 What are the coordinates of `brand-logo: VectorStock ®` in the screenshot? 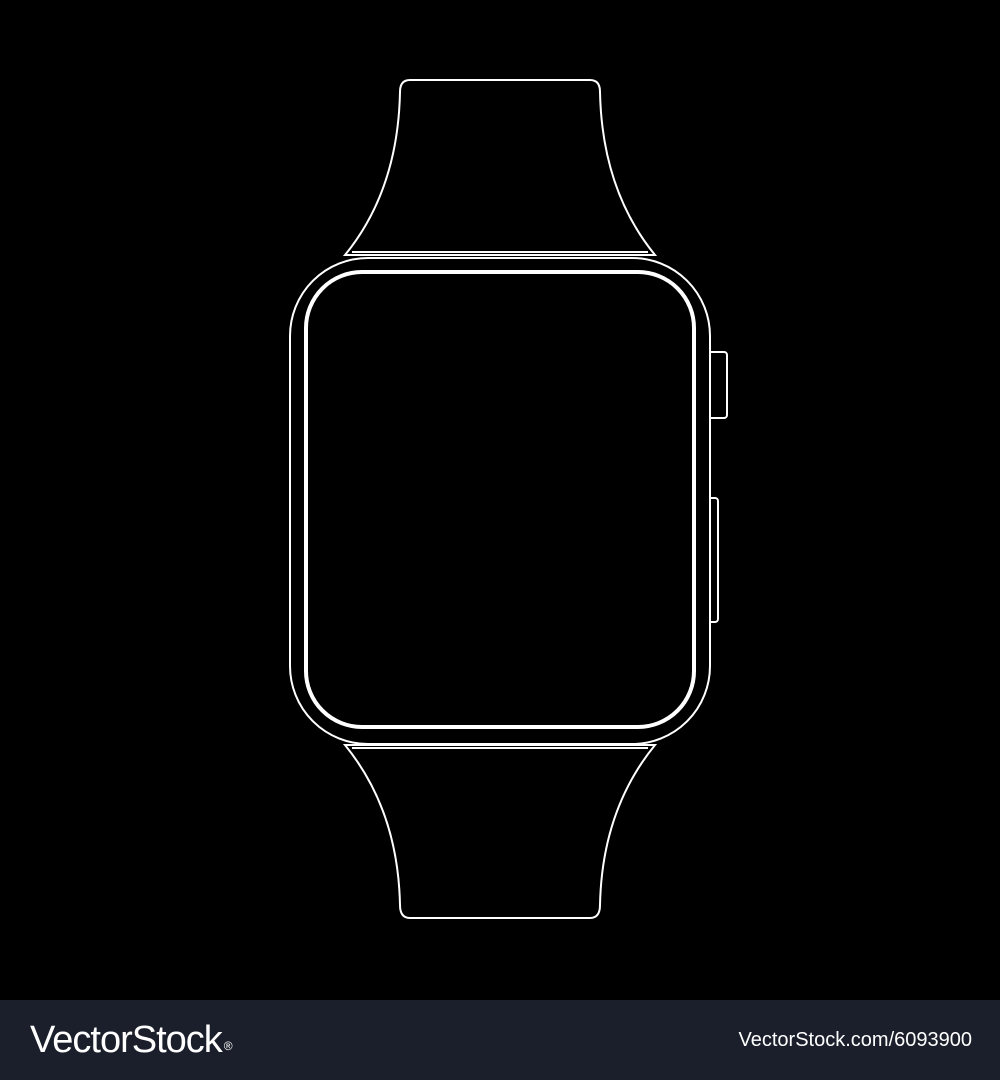 It's located at (131, 1040).